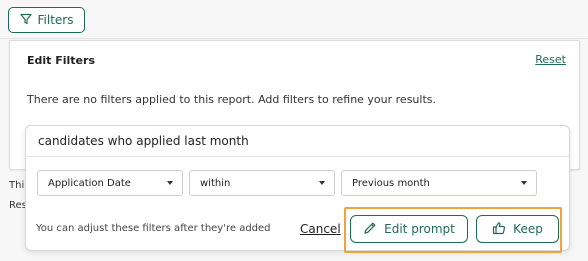 The image size is (588, 261). I want to click on reset-link: Reset, so click(550, 59).